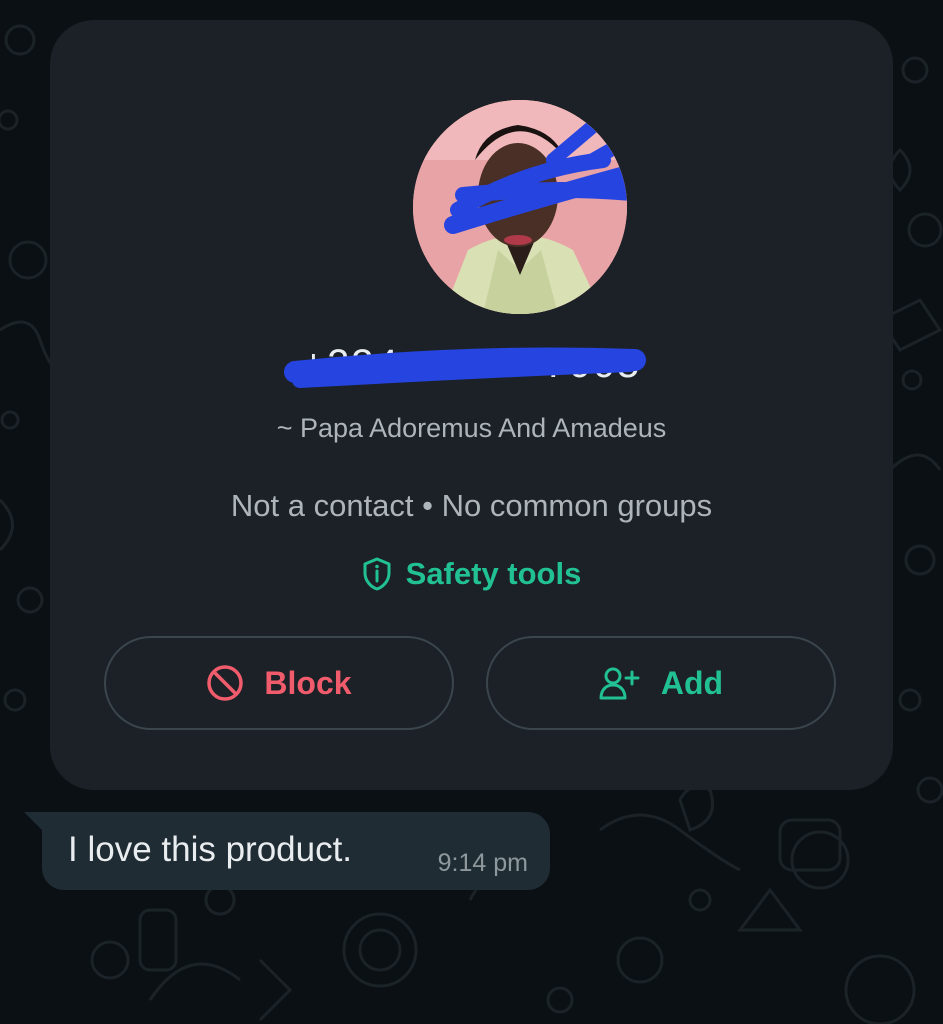 The image size is (943, 1024). Describe the element at coordinates (471, 428) in the screenshot. I see `push-name: ~ Papa Adoremus And Amadeus` at that location.